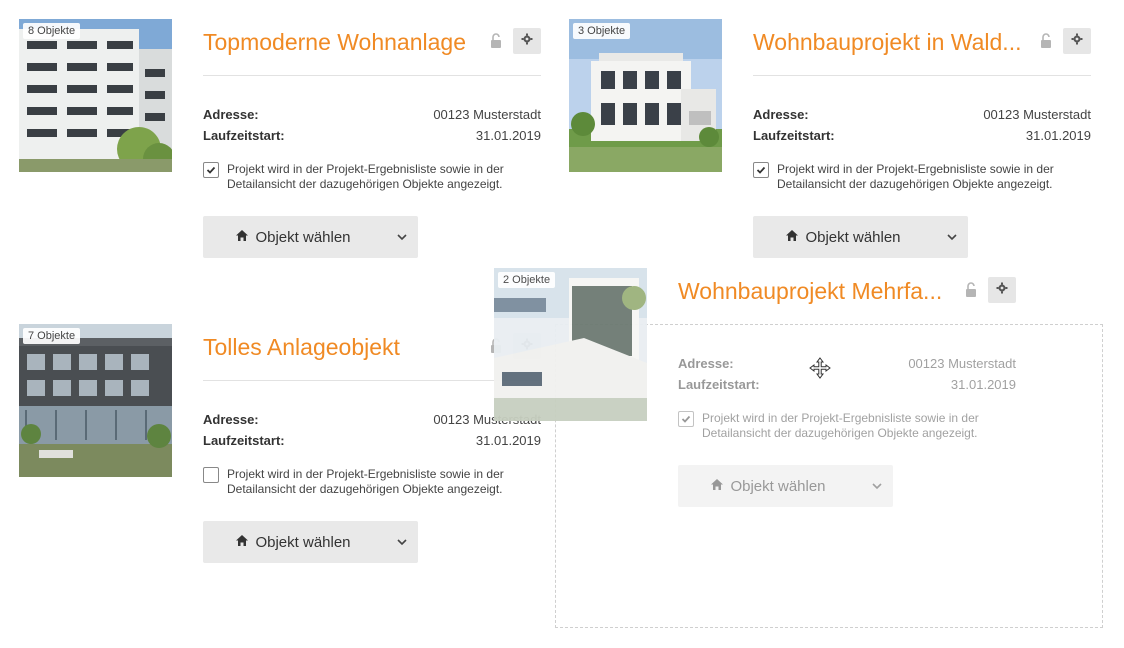  I want to click on object-count-badge: 8 Objekte, so click(52, 31).